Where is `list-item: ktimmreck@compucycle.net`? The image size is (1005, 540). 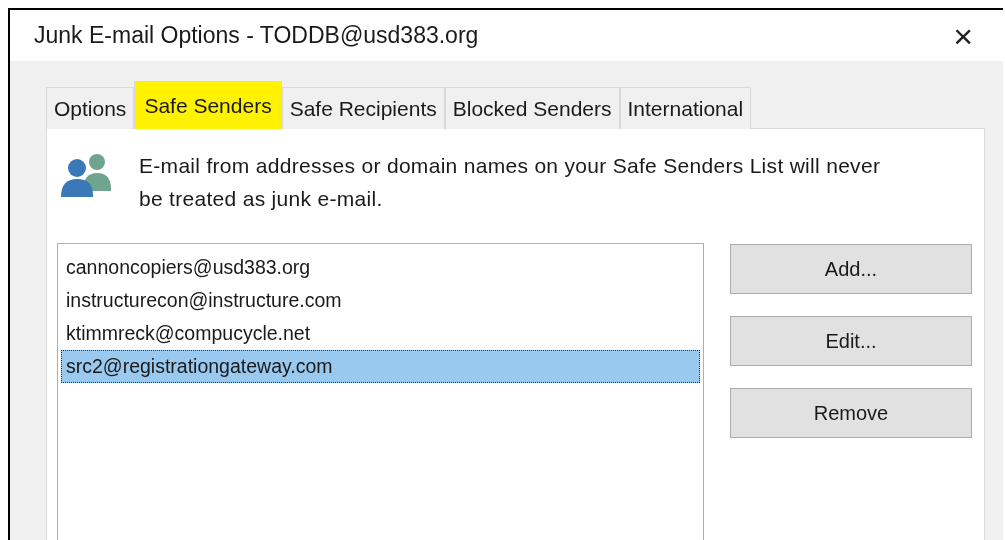 list-item: ktimmreck@compucycle.net is located at coordinates (380, 333).